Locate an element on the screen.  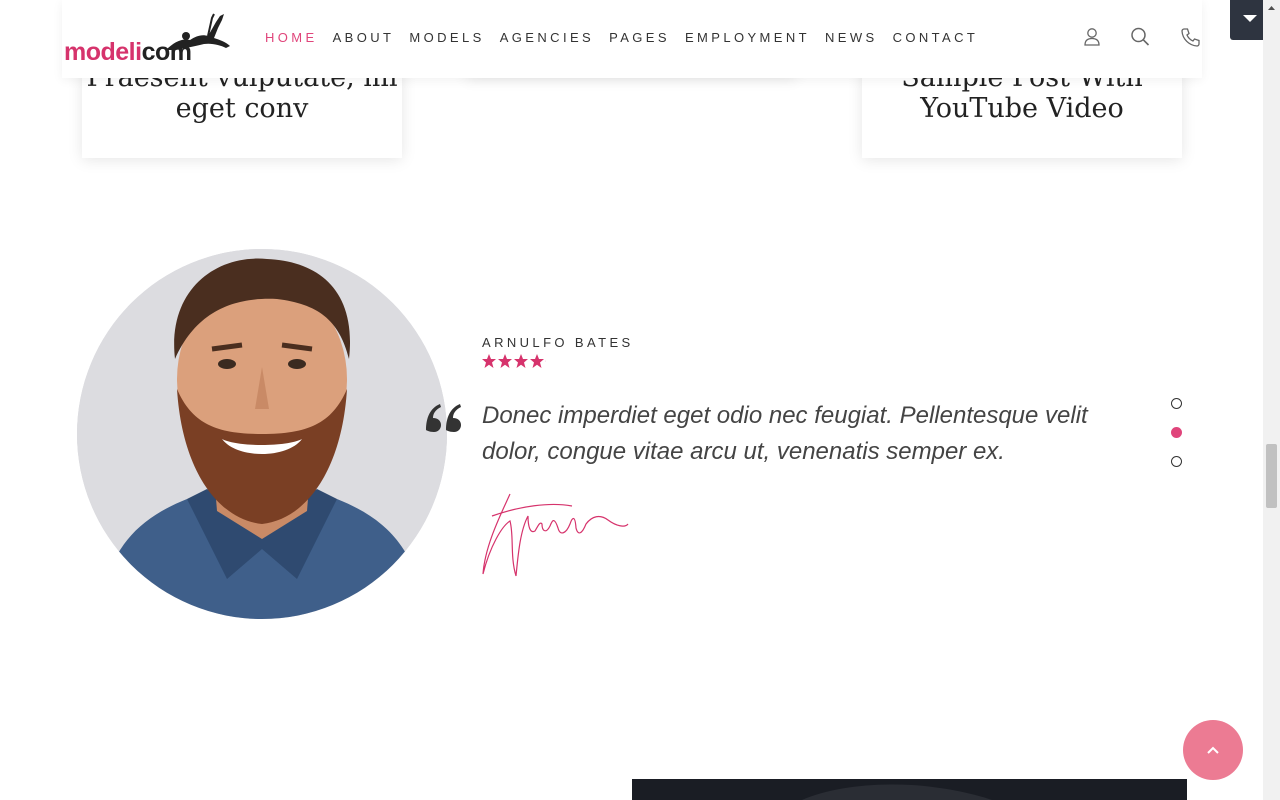
nav-item-pages: PAGES is located at coordinates (639, 37).